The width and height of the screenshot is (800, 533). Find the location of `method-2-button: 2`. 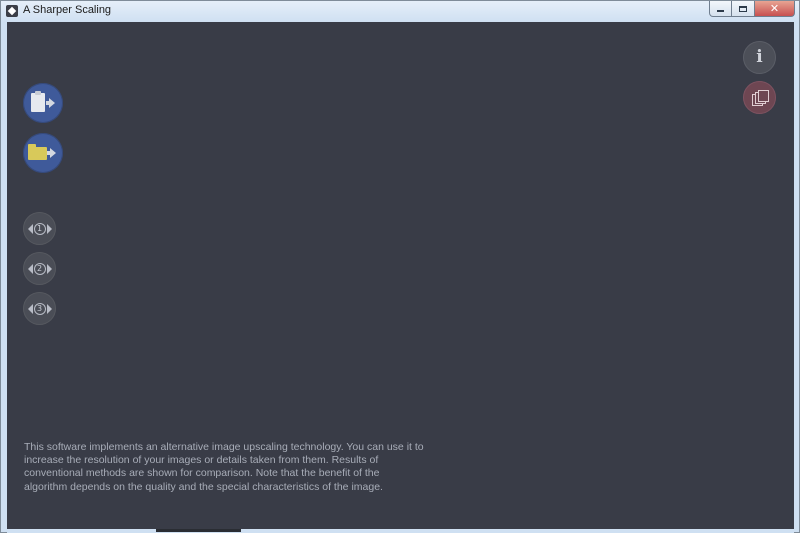

method-2-button: 2 is located at coordinates (39, 268).